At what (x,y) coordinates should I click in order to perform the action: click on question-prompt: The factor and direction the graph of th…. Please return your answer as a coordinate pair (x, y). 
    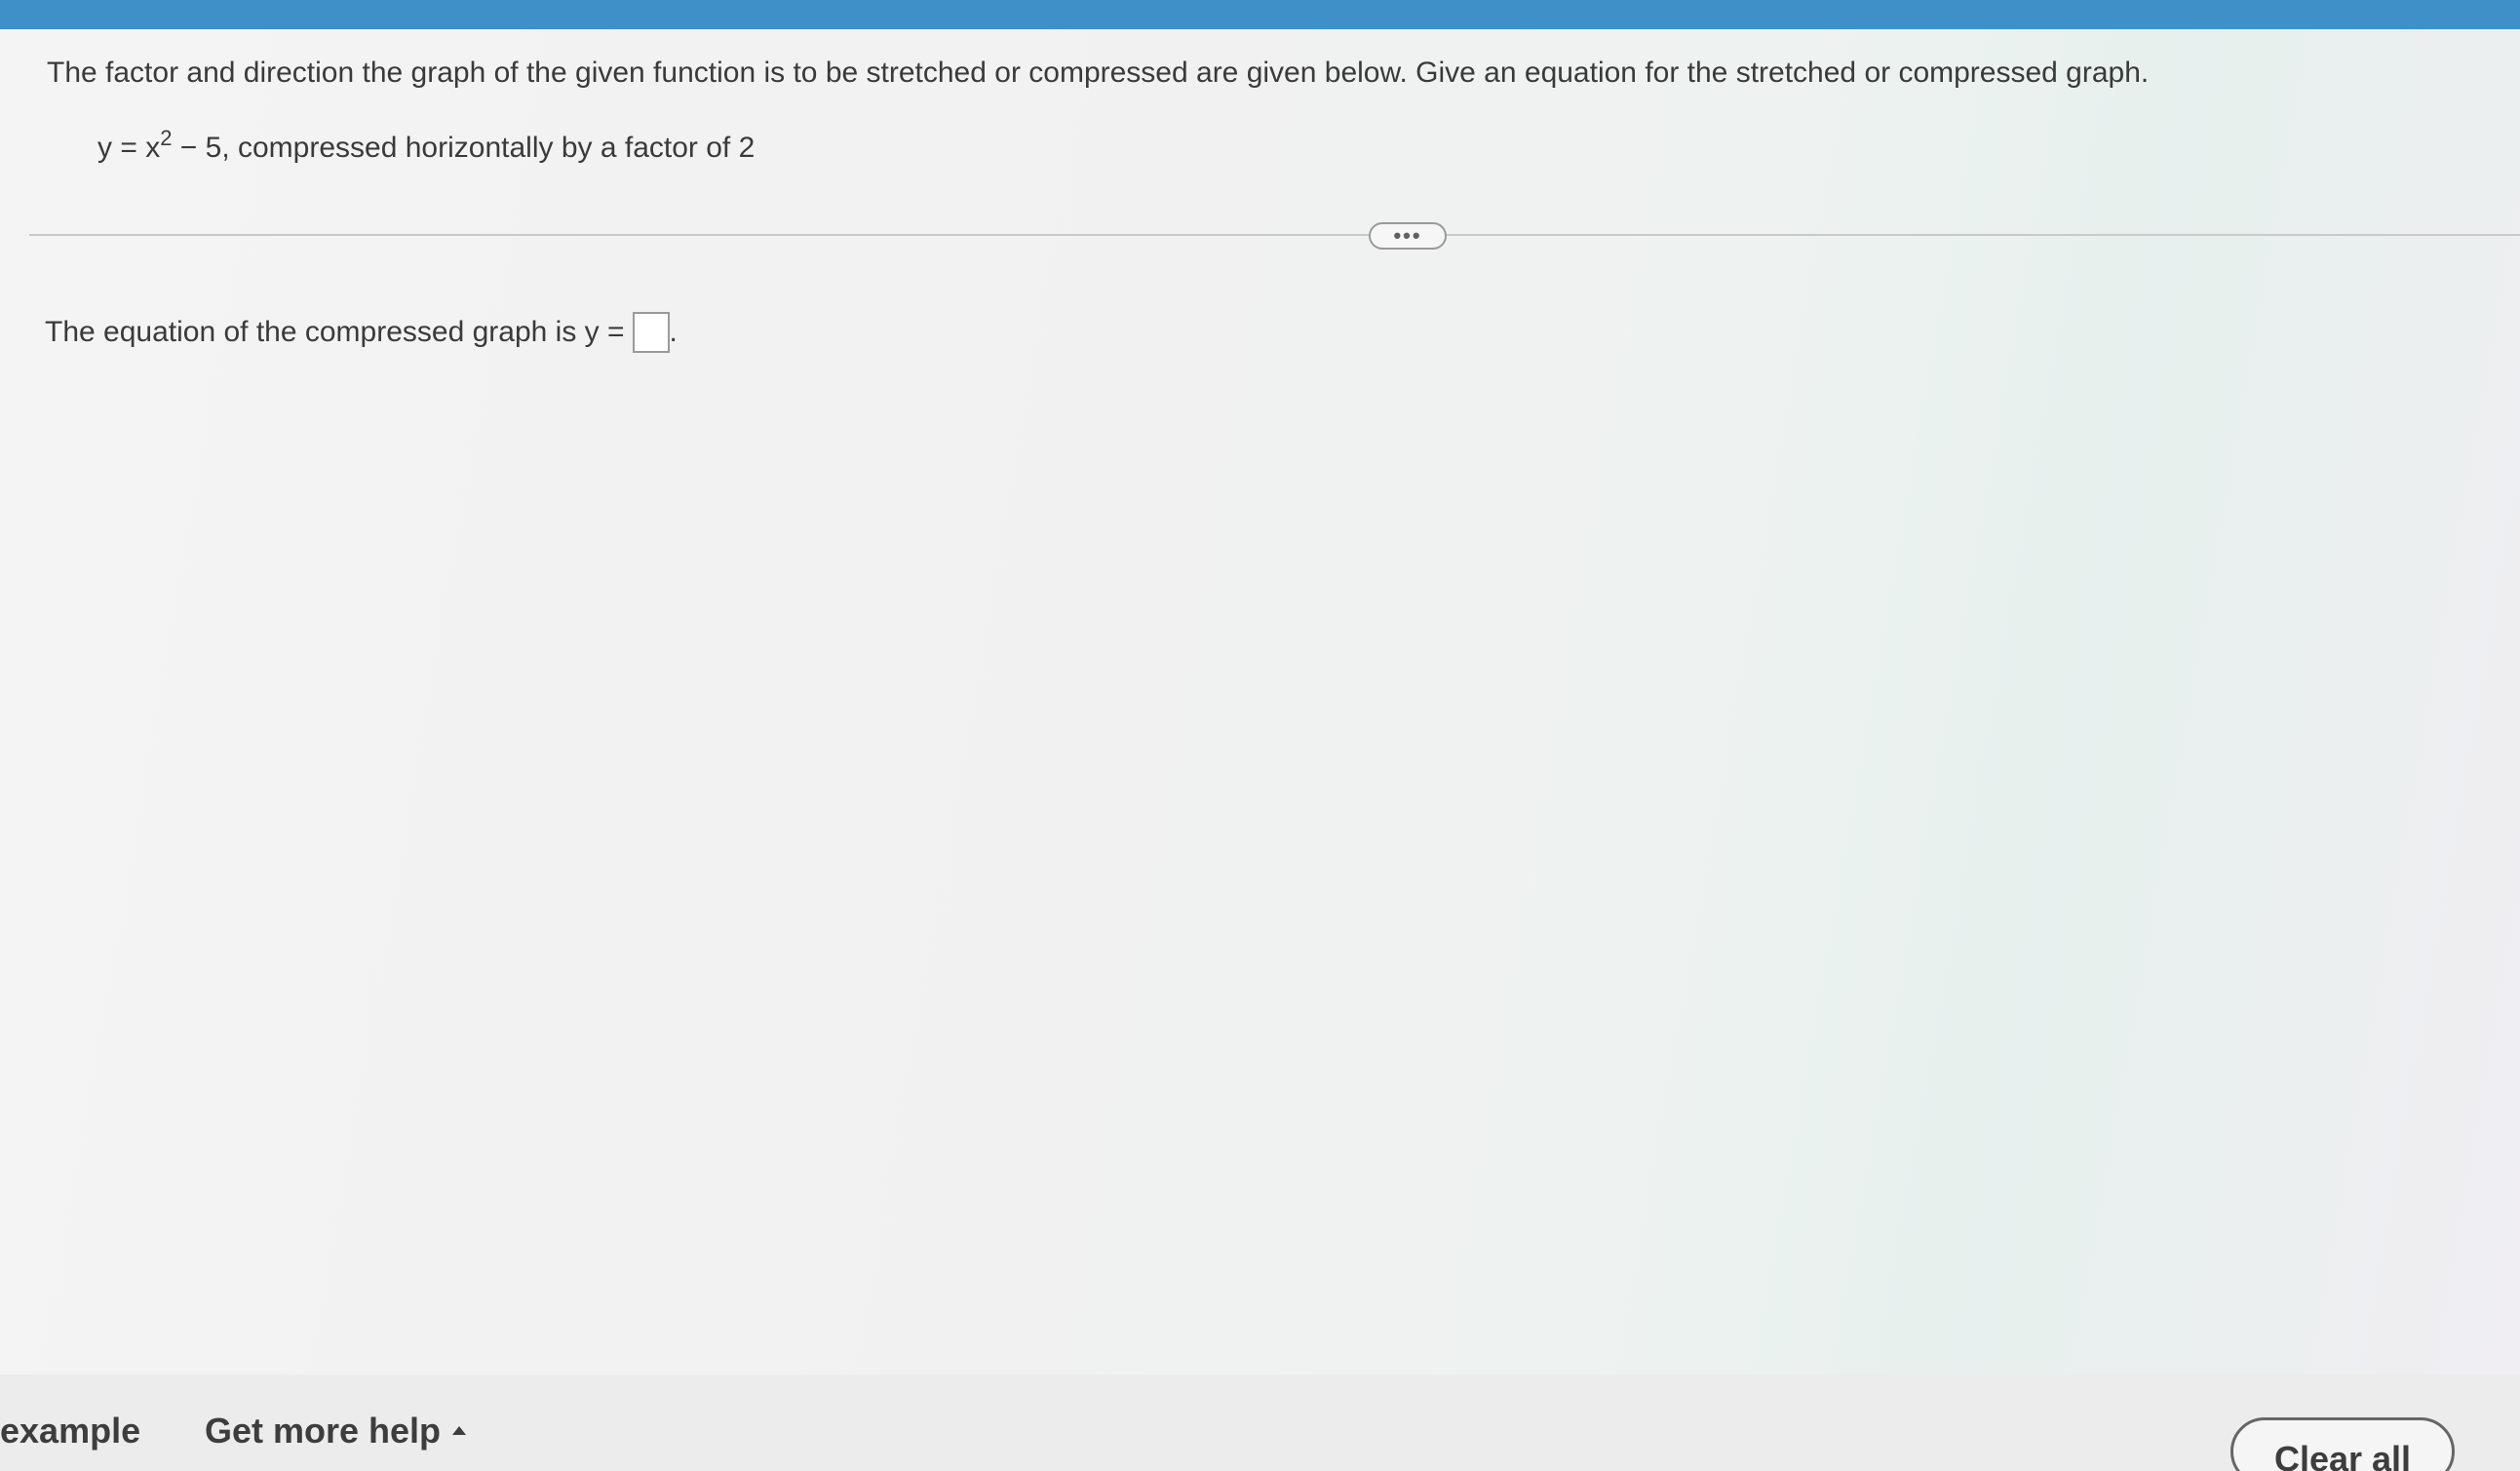
    Looking at the image, I should click on (1098, 73).